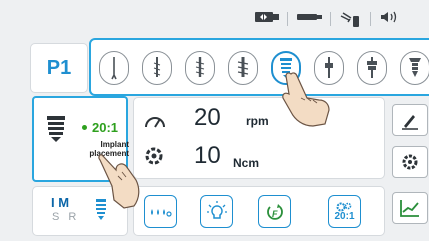  I want to click on status-dot, so click(84, 127).